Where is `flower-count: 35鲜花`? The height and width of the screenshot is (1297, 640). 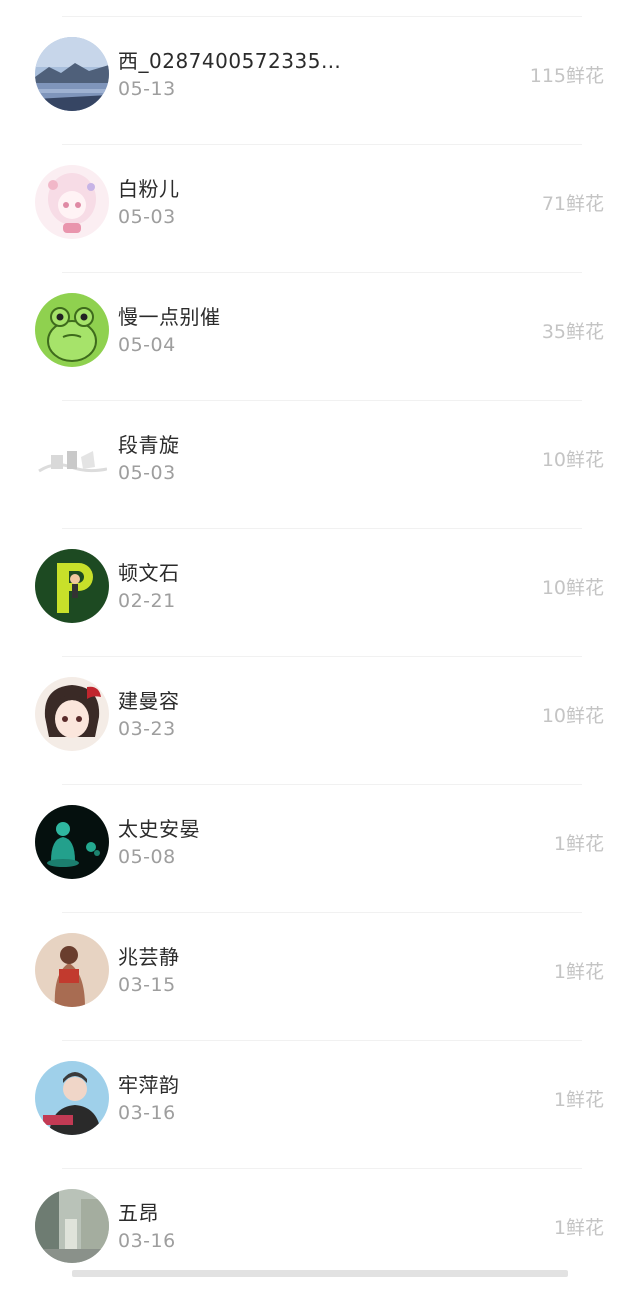 flower-count: 35鲜花 is located at coordinates (572, 332).